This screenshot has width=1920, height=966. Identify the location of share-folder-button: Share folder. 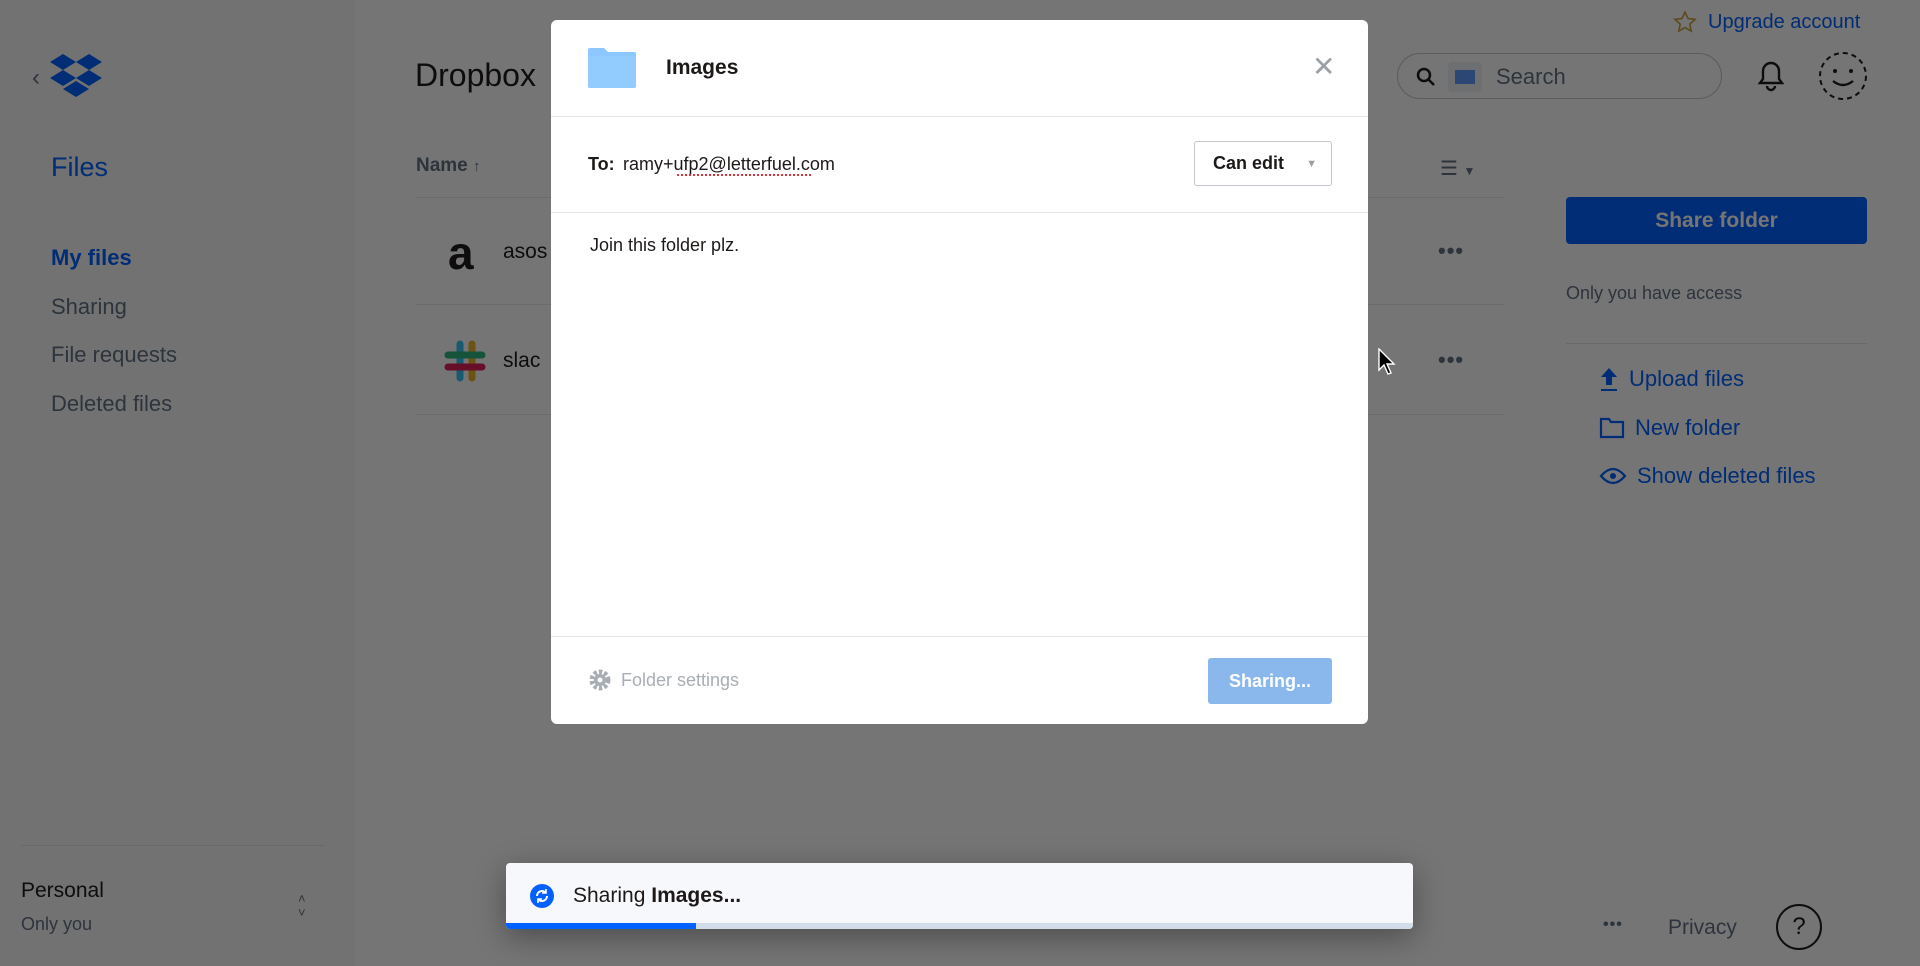
(1716, 220).